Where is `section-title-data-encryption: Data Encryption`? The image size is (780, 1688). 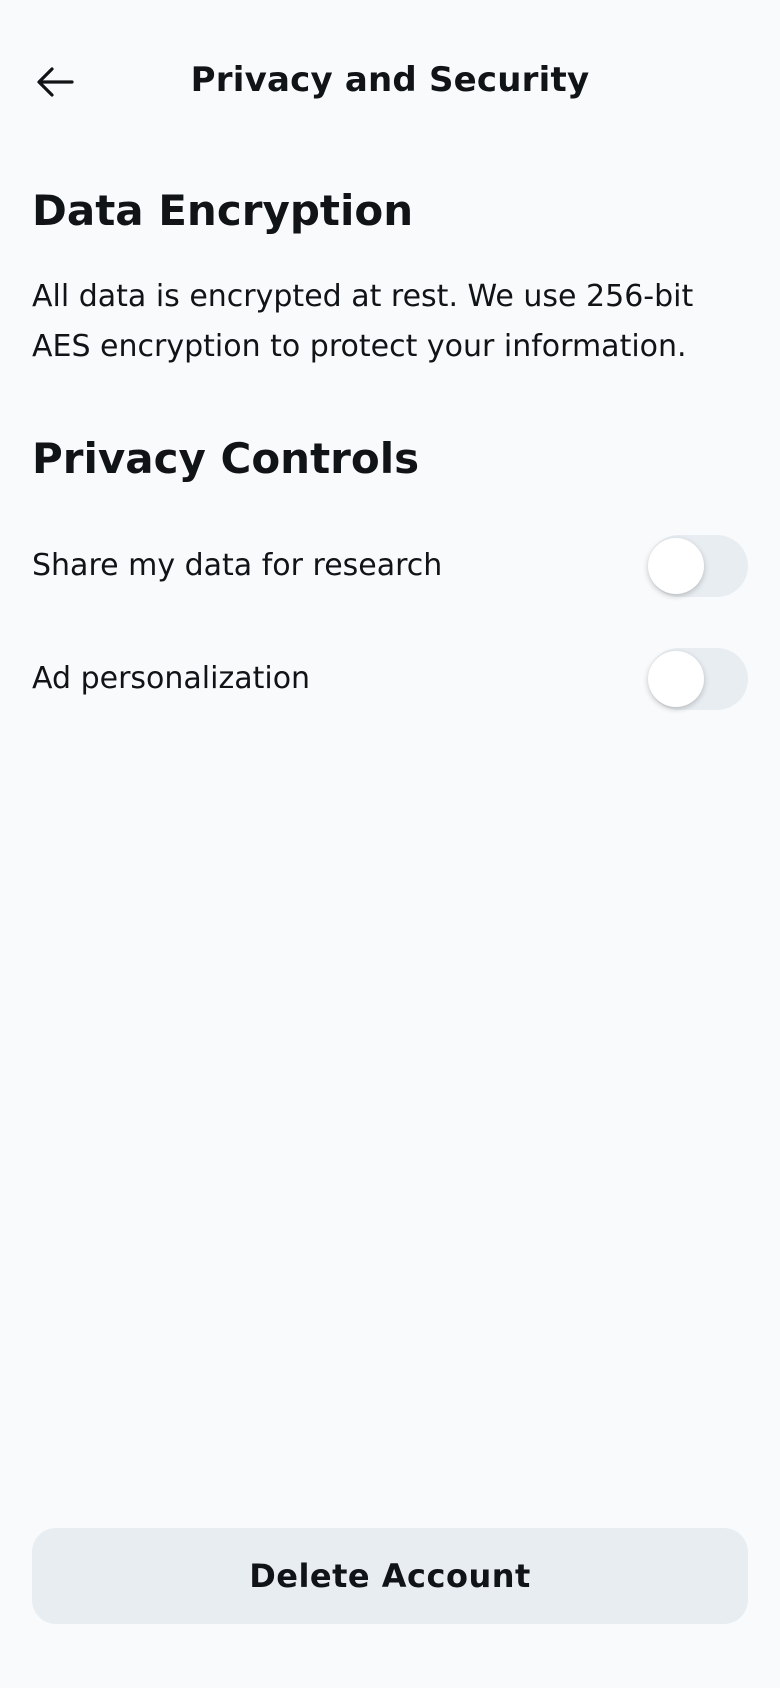
section-title-data-encryption: Data Encryption is located at coordinates (223, 210).